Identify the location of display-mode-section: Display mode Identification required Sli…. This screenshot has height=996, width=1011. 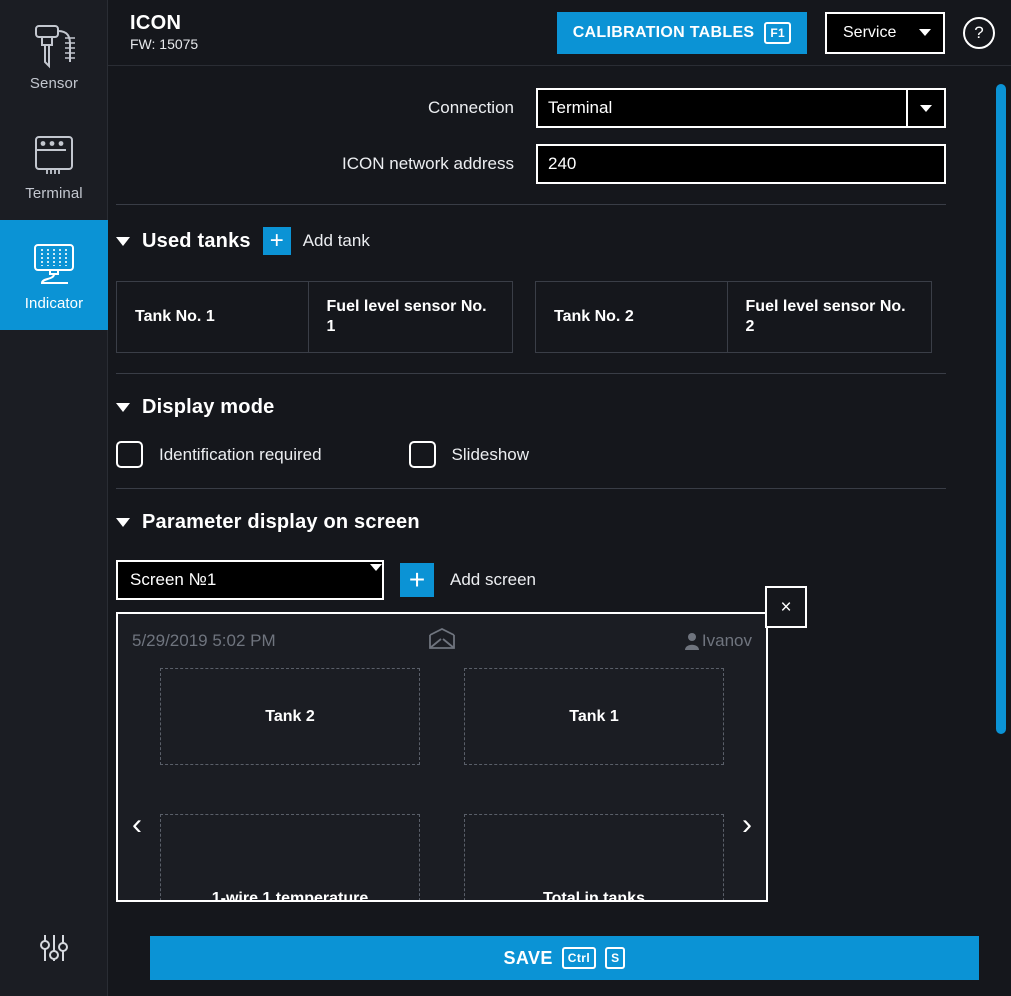
(550, 432).